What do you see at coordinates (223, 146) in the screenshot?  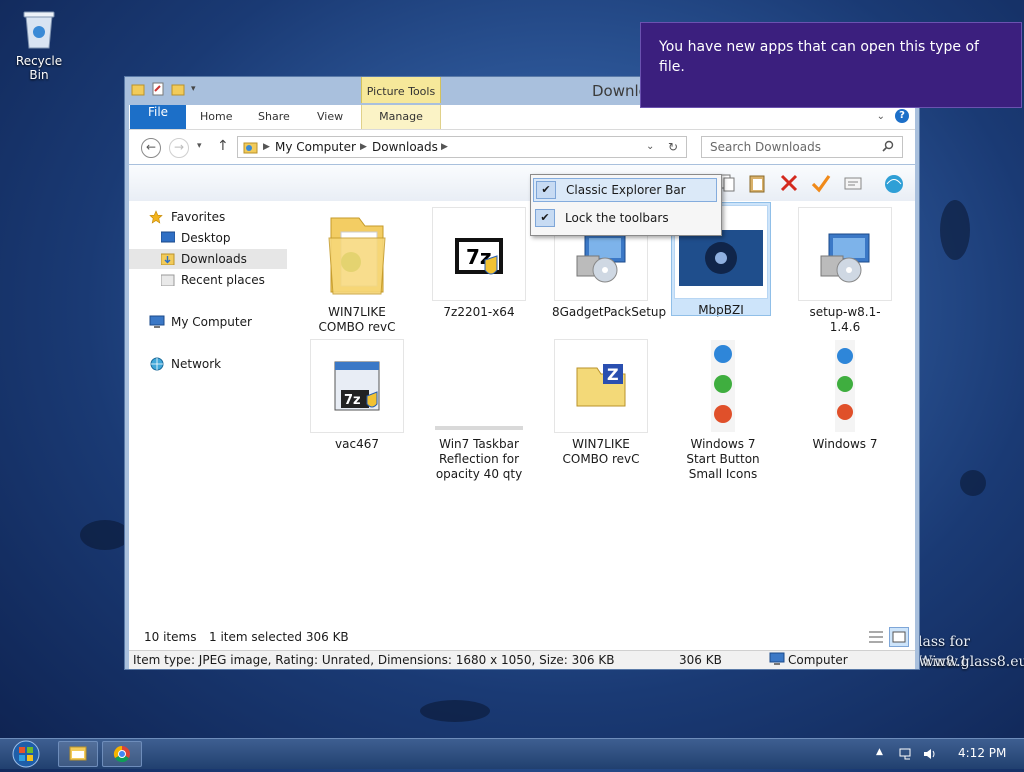 I see `up-arrow-icon: ↑` at bounding box center [223, 146].